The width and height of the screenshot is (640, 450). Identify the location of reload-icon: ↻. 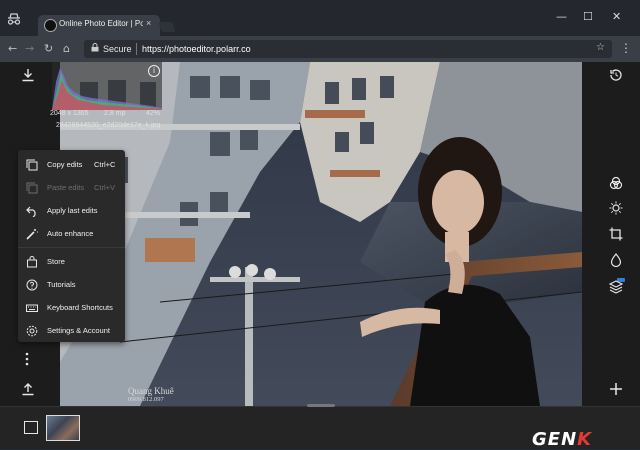
(48, 48).